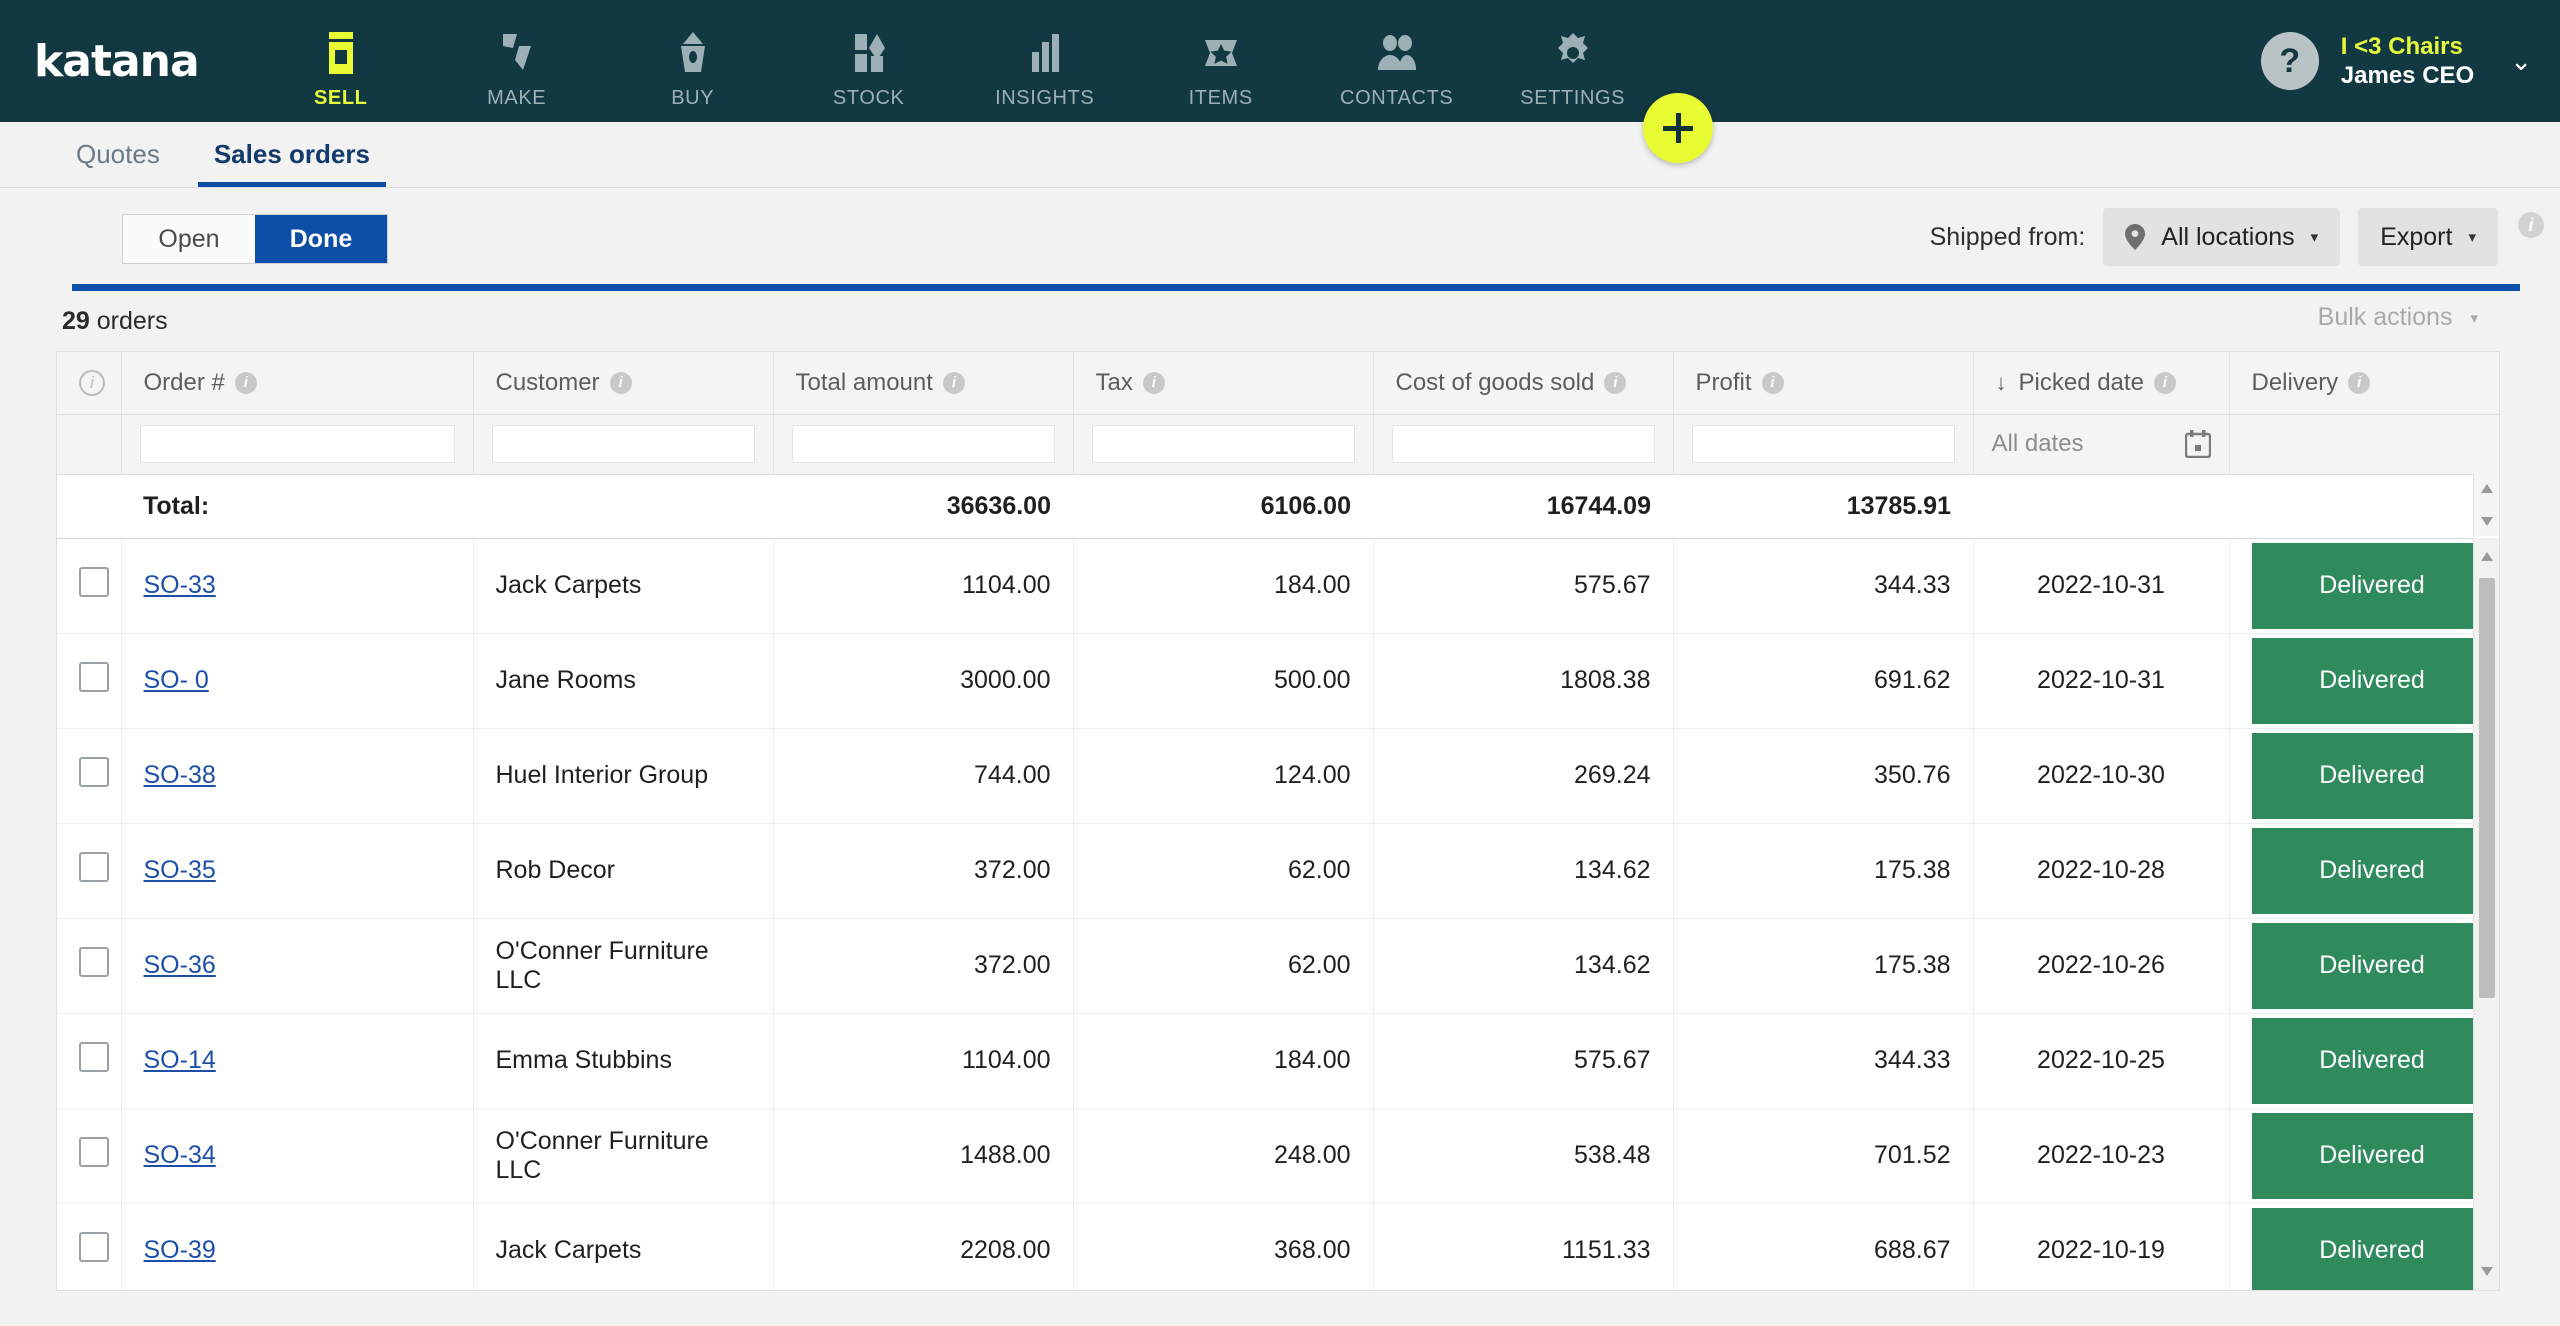 The image size is (2560, 1326). I want to click on filter-total, so click(923, 444).